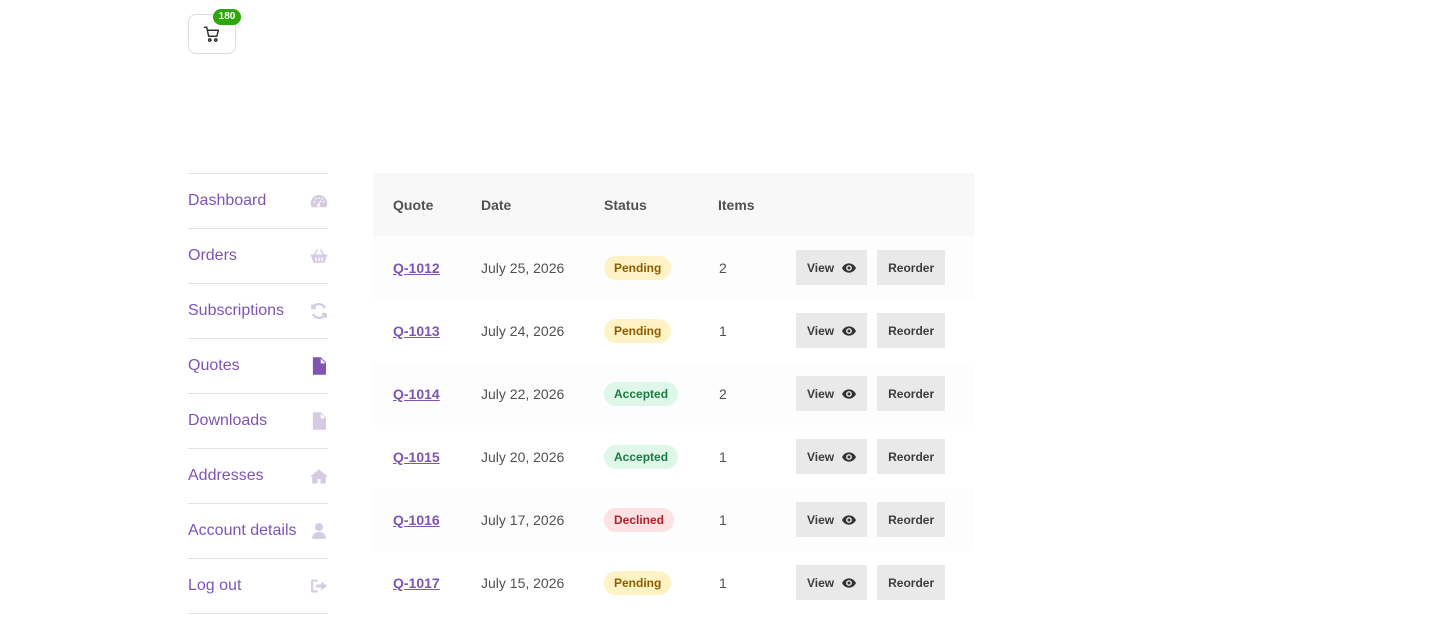 The image size is (1440, 632). I want to click on refresh-icon, so click(319, 311).